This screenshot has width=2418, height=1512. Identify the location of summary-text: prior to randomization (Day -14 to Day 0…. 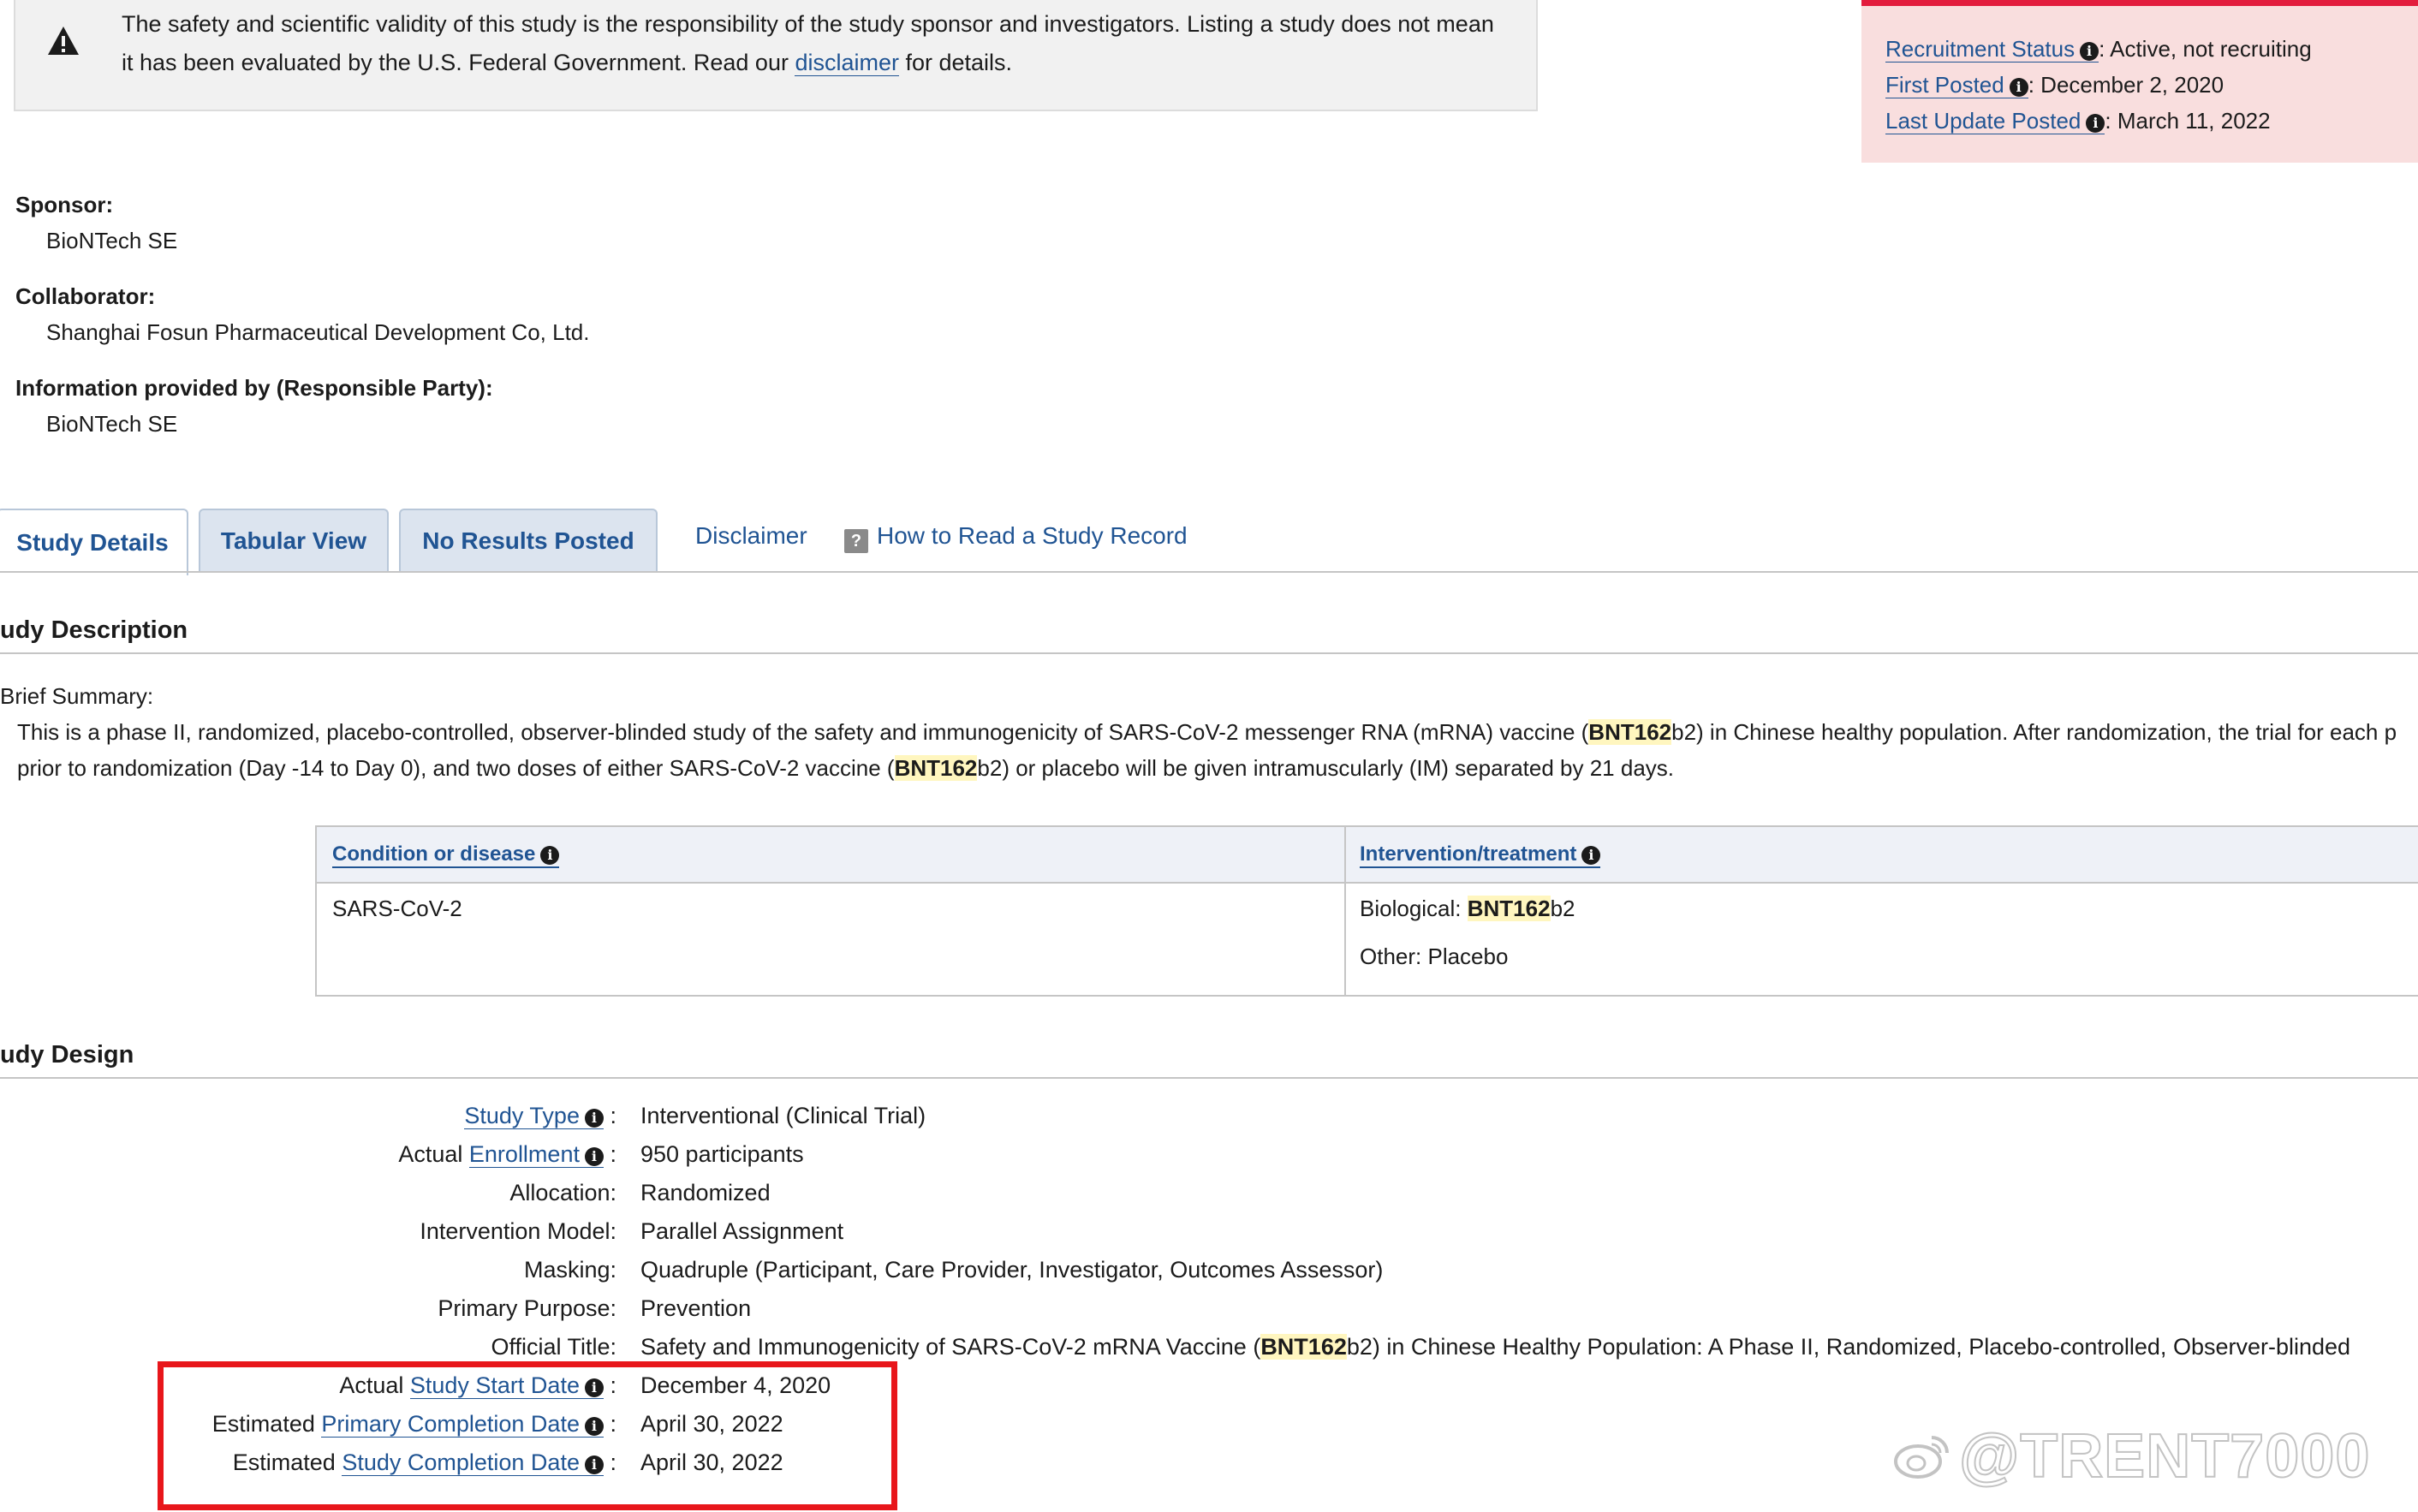
(456, 768).